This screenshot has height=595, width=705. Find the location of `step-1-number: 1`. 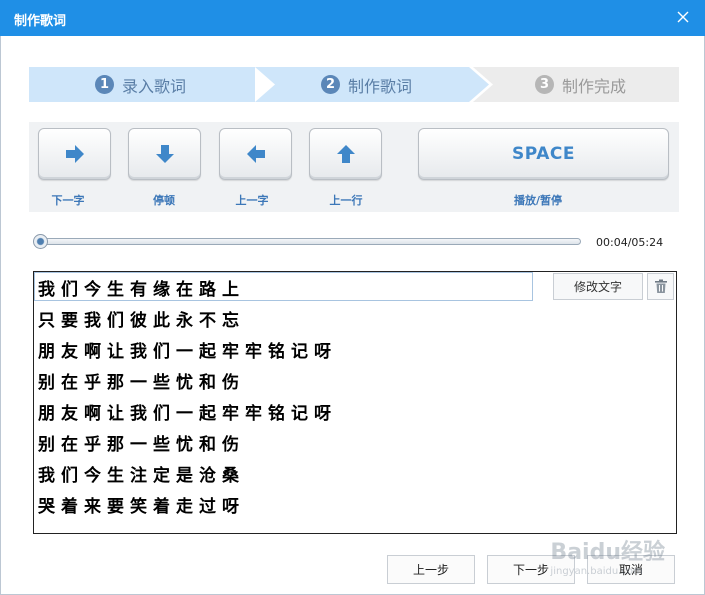

step-1-number: 1 is located at coordinates (104, 84).